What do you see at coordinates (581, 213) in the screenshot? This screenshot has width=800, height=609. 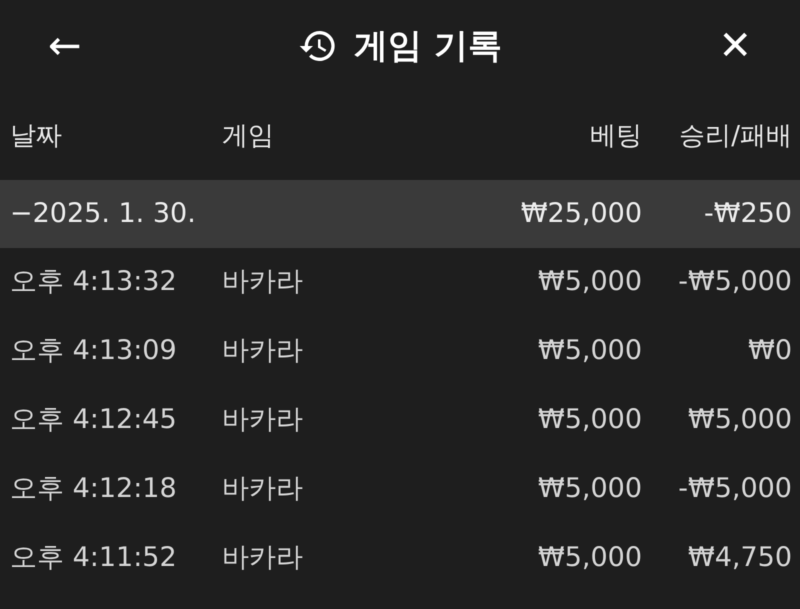 I see `group-bet-total: ₩25,000` at bounding box center [581, 213].